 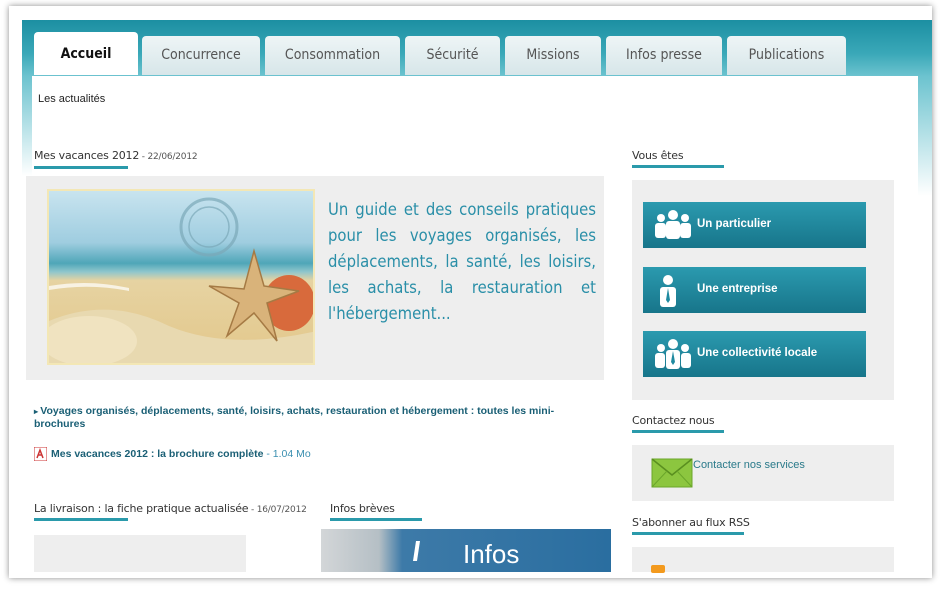 What do you see at coordinates (786, 55) in the screenshot?
I see `tab-publications: Publications` at bounding box center [786, 55].